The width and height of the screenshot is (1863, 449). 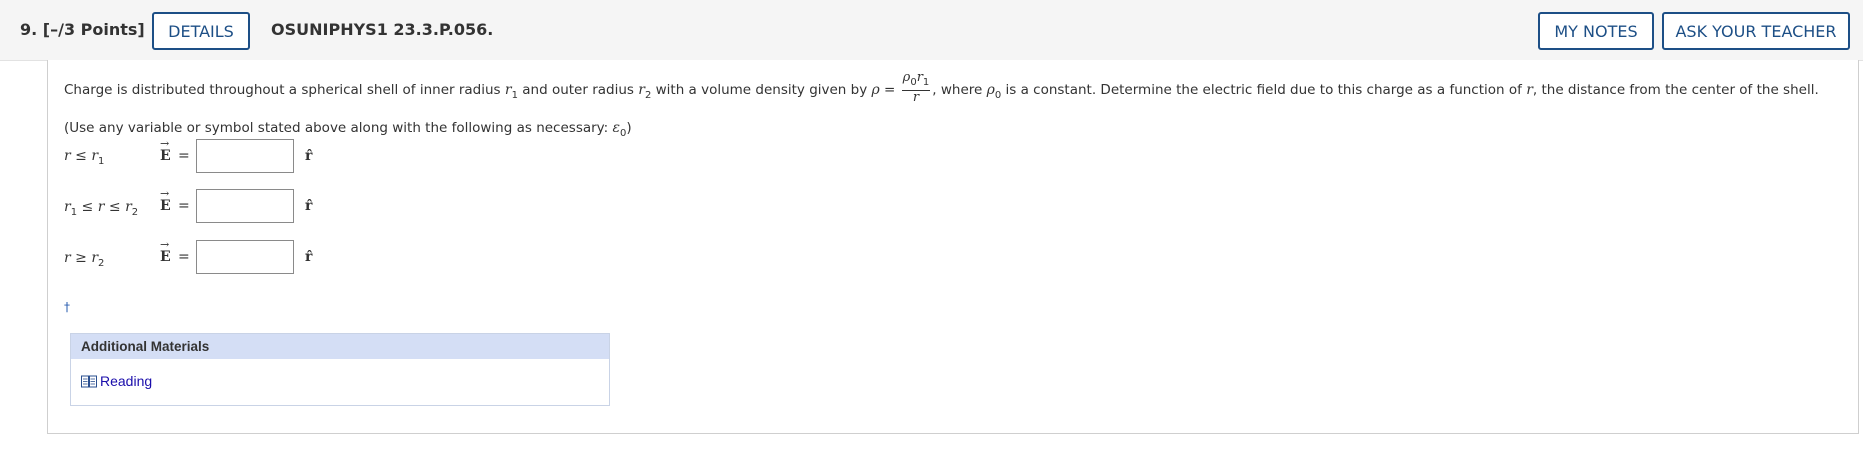 I want to click on condition-label-1: r ≤ r1, so click(x=84, y=157).